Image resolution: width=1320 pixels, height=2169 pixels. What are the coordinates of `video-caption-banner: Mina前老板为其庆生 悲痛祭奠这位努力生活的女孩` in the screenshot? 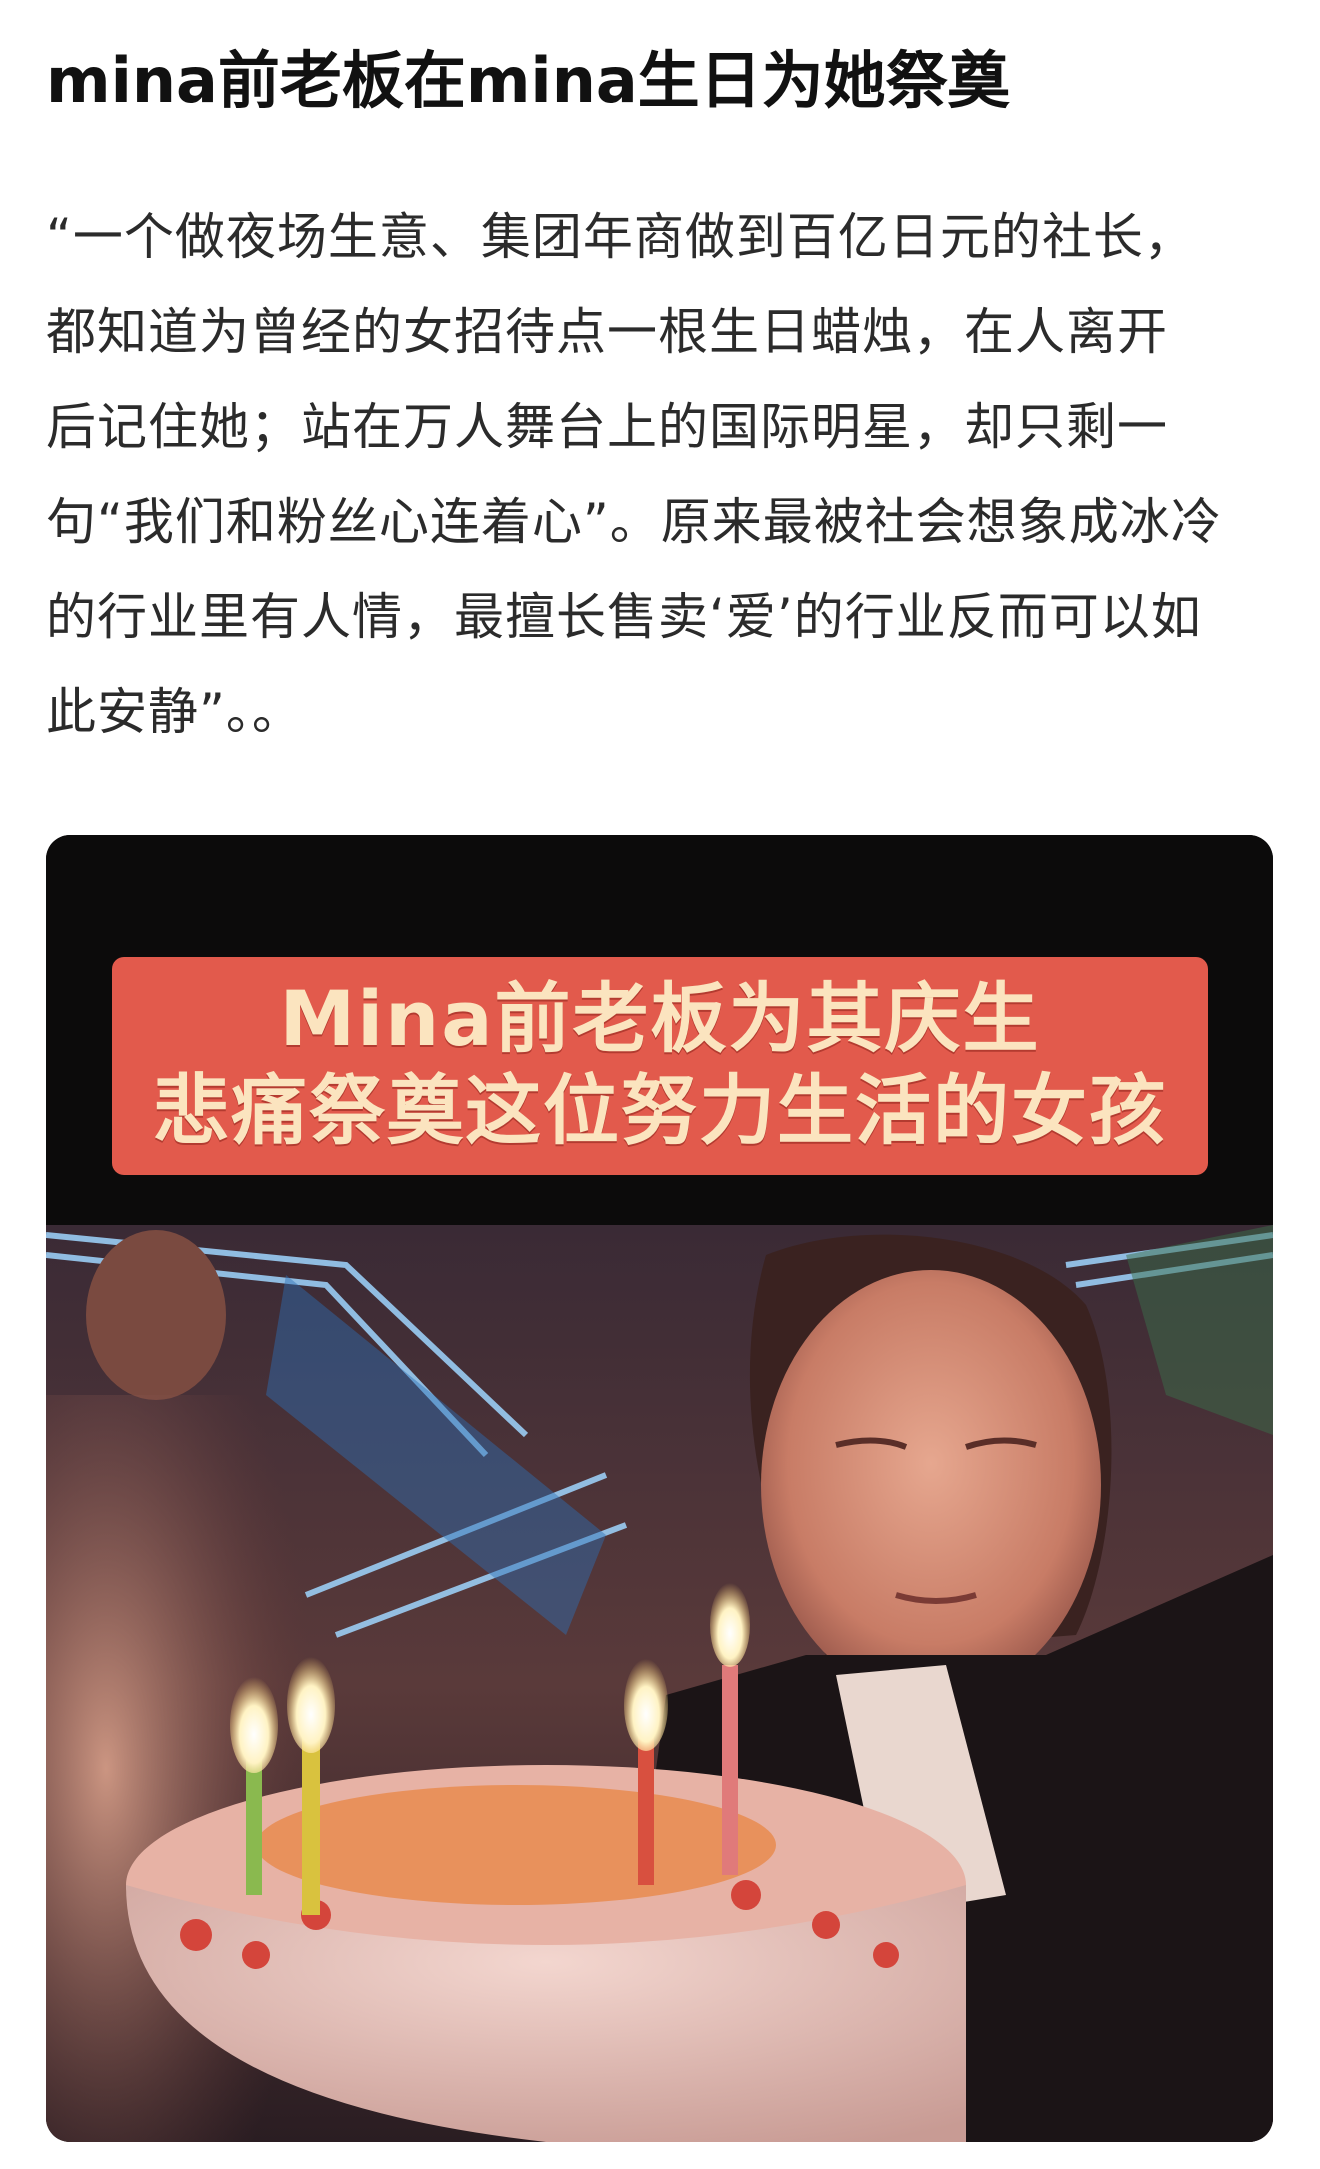 It's located at (660, 1066).